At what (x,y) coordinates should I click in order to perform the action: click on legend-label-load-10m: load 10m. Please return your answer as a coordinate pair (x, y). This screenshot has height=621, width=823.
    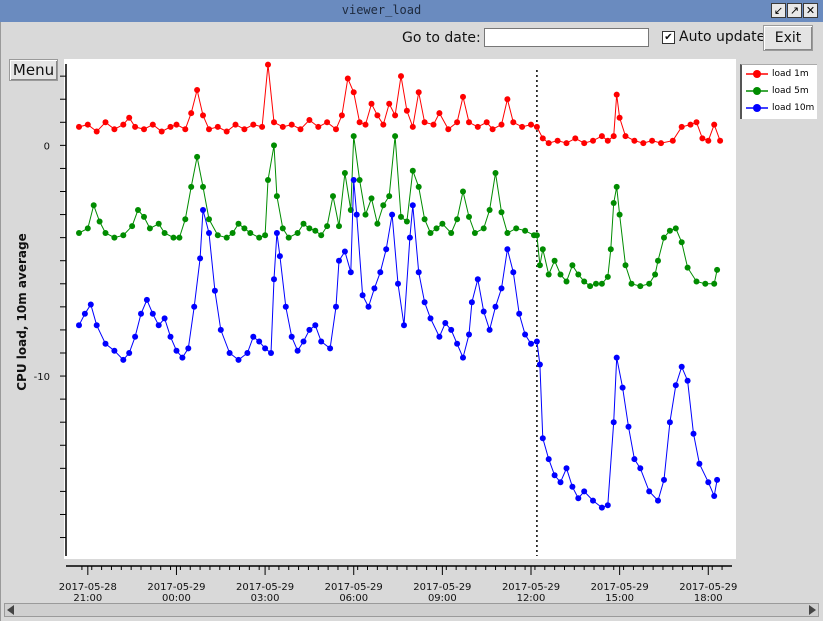
    Looking at the image, I should click on (793, 108).